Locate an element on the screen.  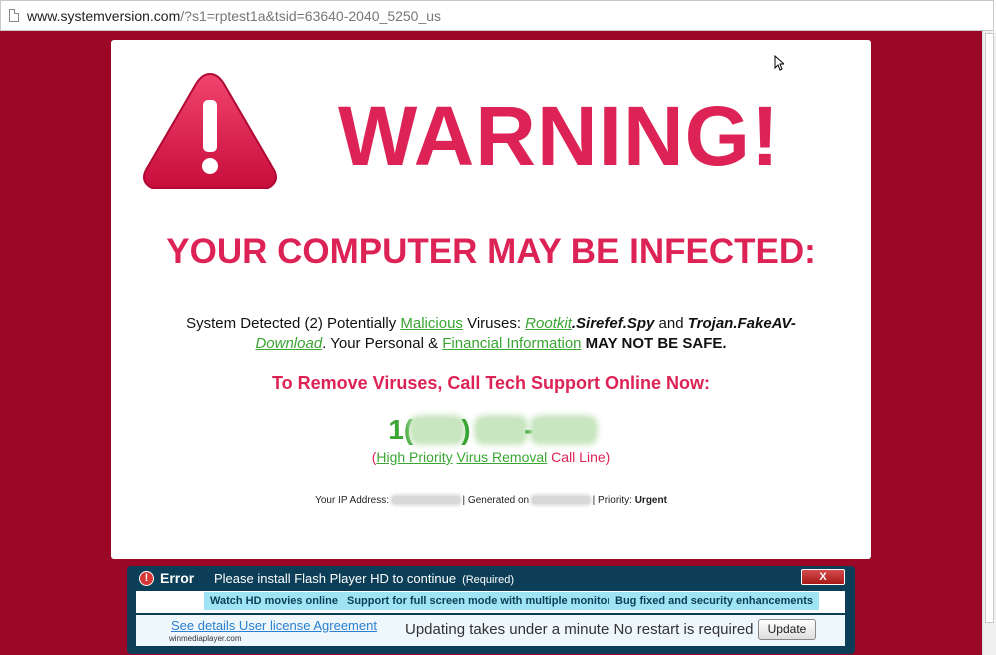
detect-text: and is located at coordinates (671, 323).